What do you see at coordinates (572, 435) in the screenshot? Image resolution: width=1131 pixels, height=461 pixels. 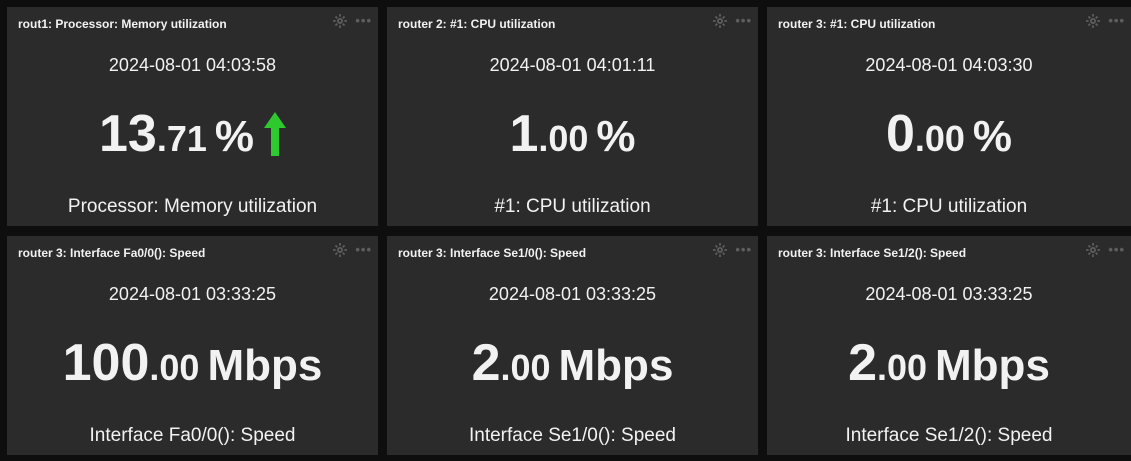 I see `widget-description: Interface Se1/0(): Speed` at bounding box center [572, 435].